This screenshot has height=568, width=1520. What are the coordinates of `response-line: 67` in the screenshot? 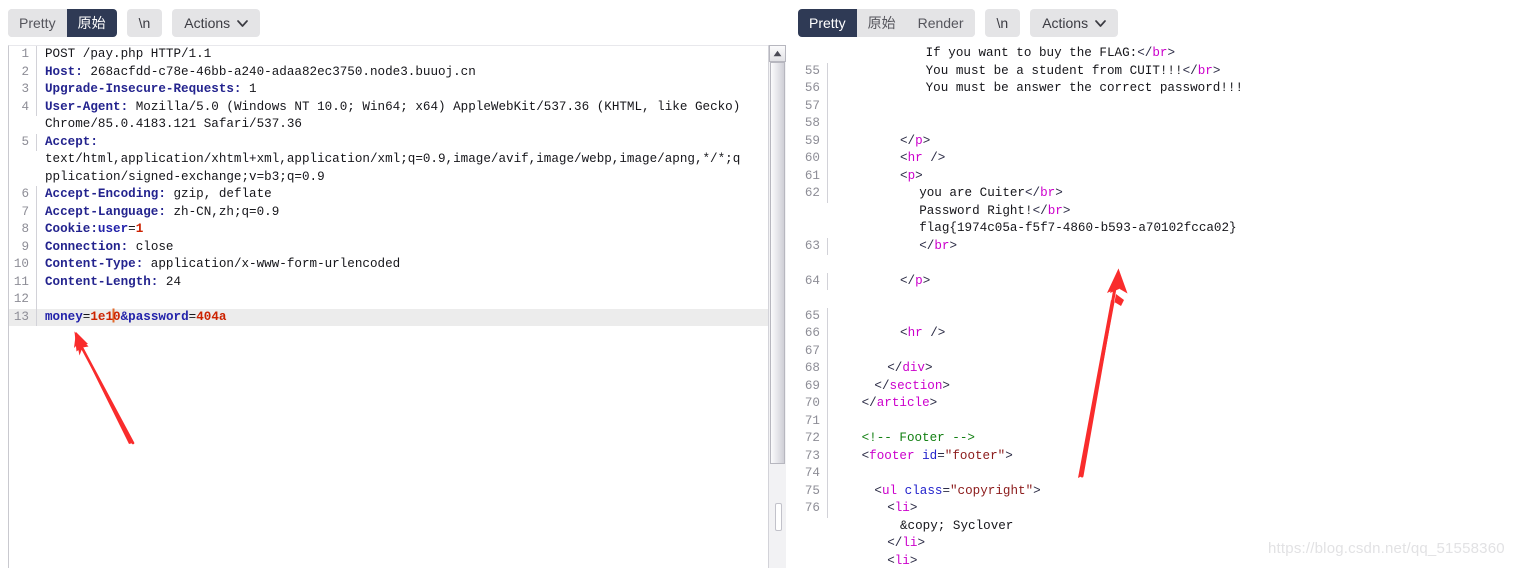 It's located at (1156, 351).